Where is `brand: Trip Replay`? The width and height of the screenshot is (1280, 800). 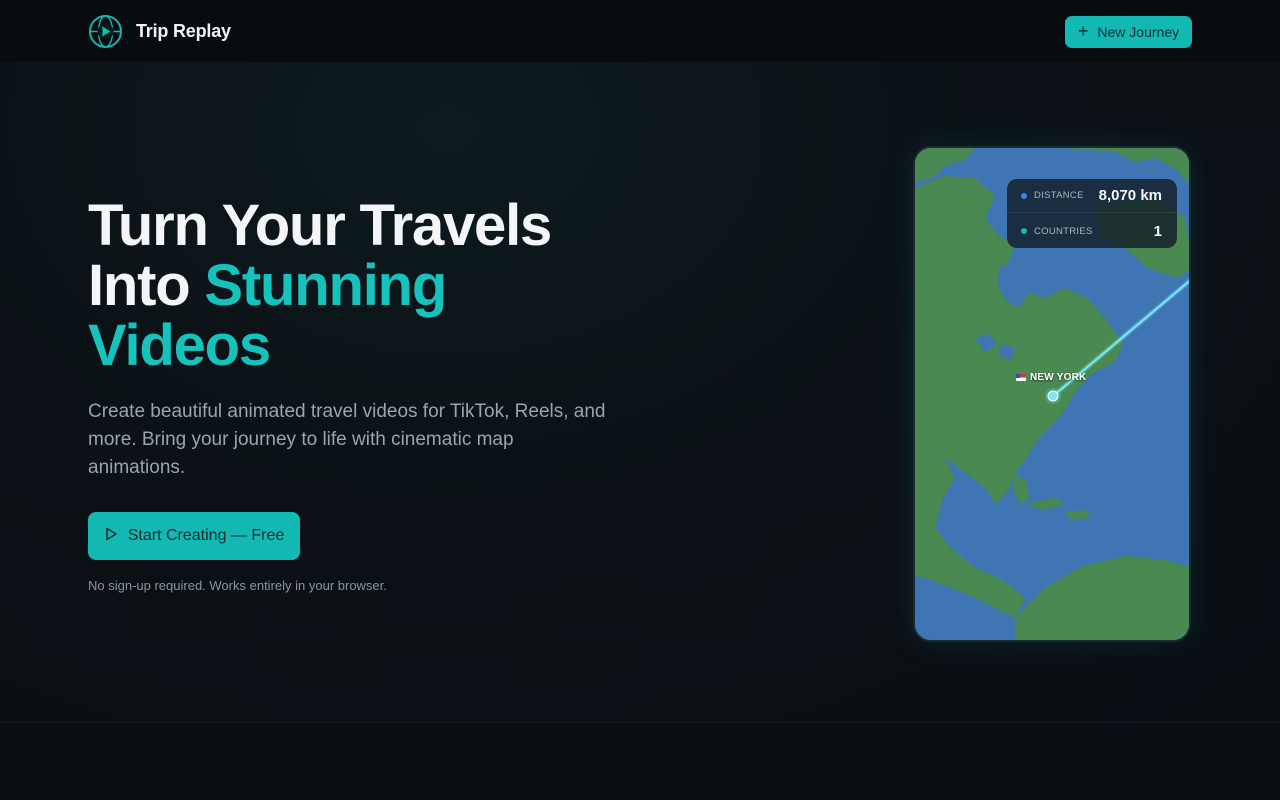 brand: Trip Replay is located at coordinates (159, 31).